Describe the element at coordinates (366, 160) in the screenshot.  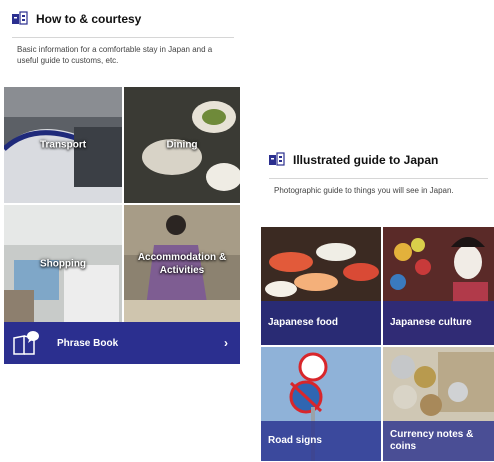
I see `section-title: Illustrated guide to Japan` at that location.